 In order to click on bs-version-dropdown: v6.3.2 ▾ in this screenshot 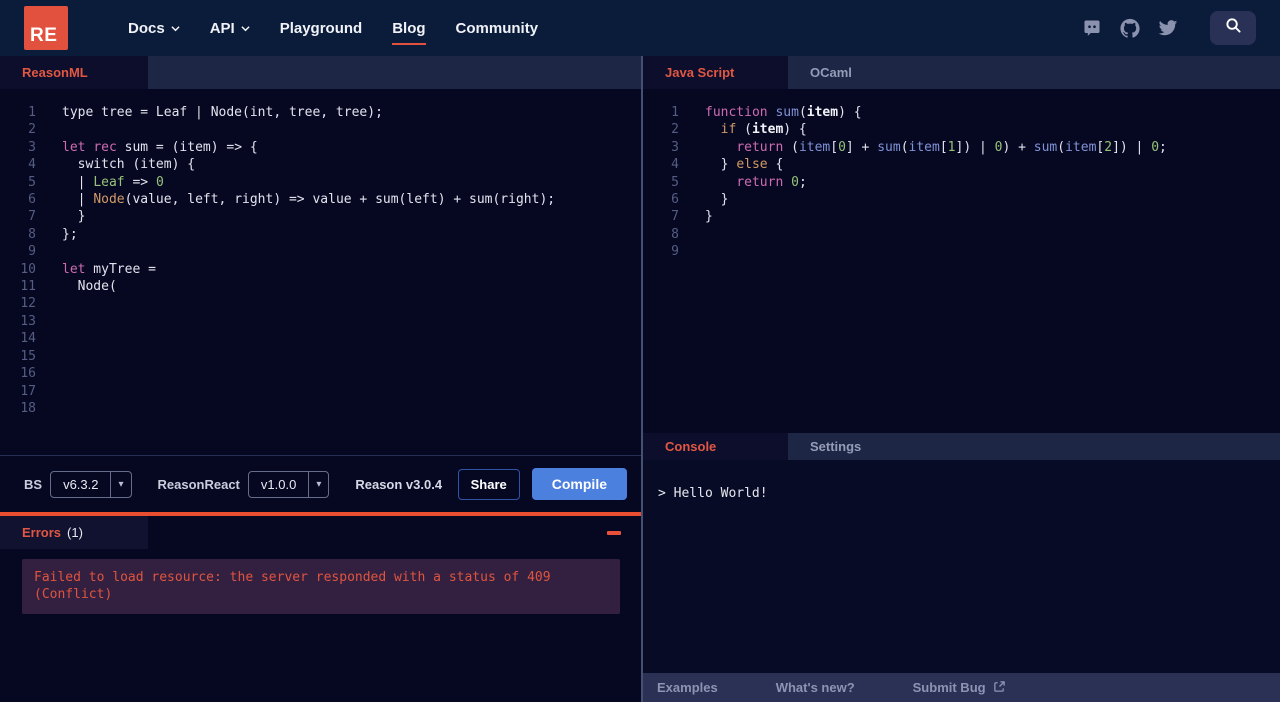, I will do `click(91, 484)`.